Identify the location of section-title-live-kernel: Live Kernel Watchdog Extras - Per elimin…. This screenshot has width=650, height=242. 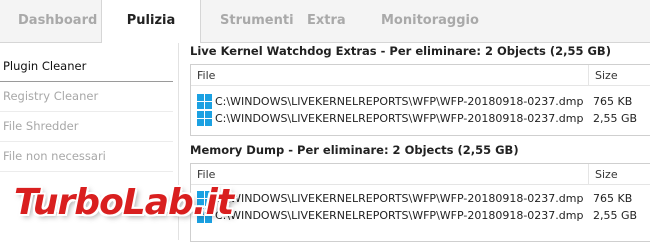
(400, 51).